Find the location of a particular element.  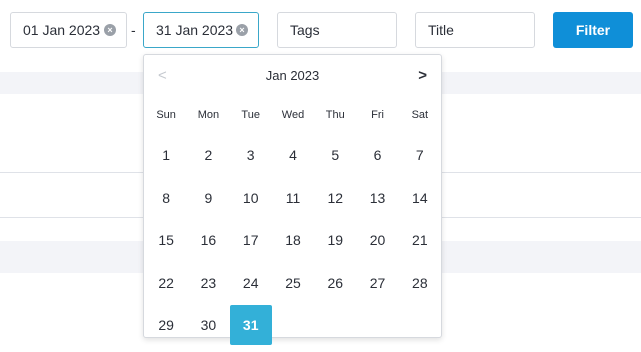

calendar-day: 2 is located at coordinates (208, 155).